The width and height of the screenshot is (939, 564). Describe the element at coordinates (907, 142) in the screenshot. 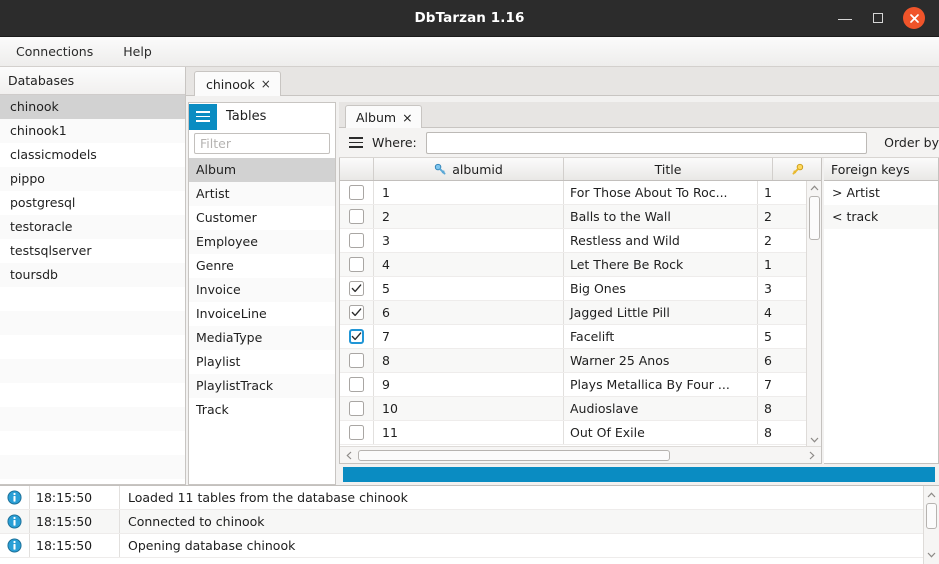

I see `order-by-button: Order by` at that location.